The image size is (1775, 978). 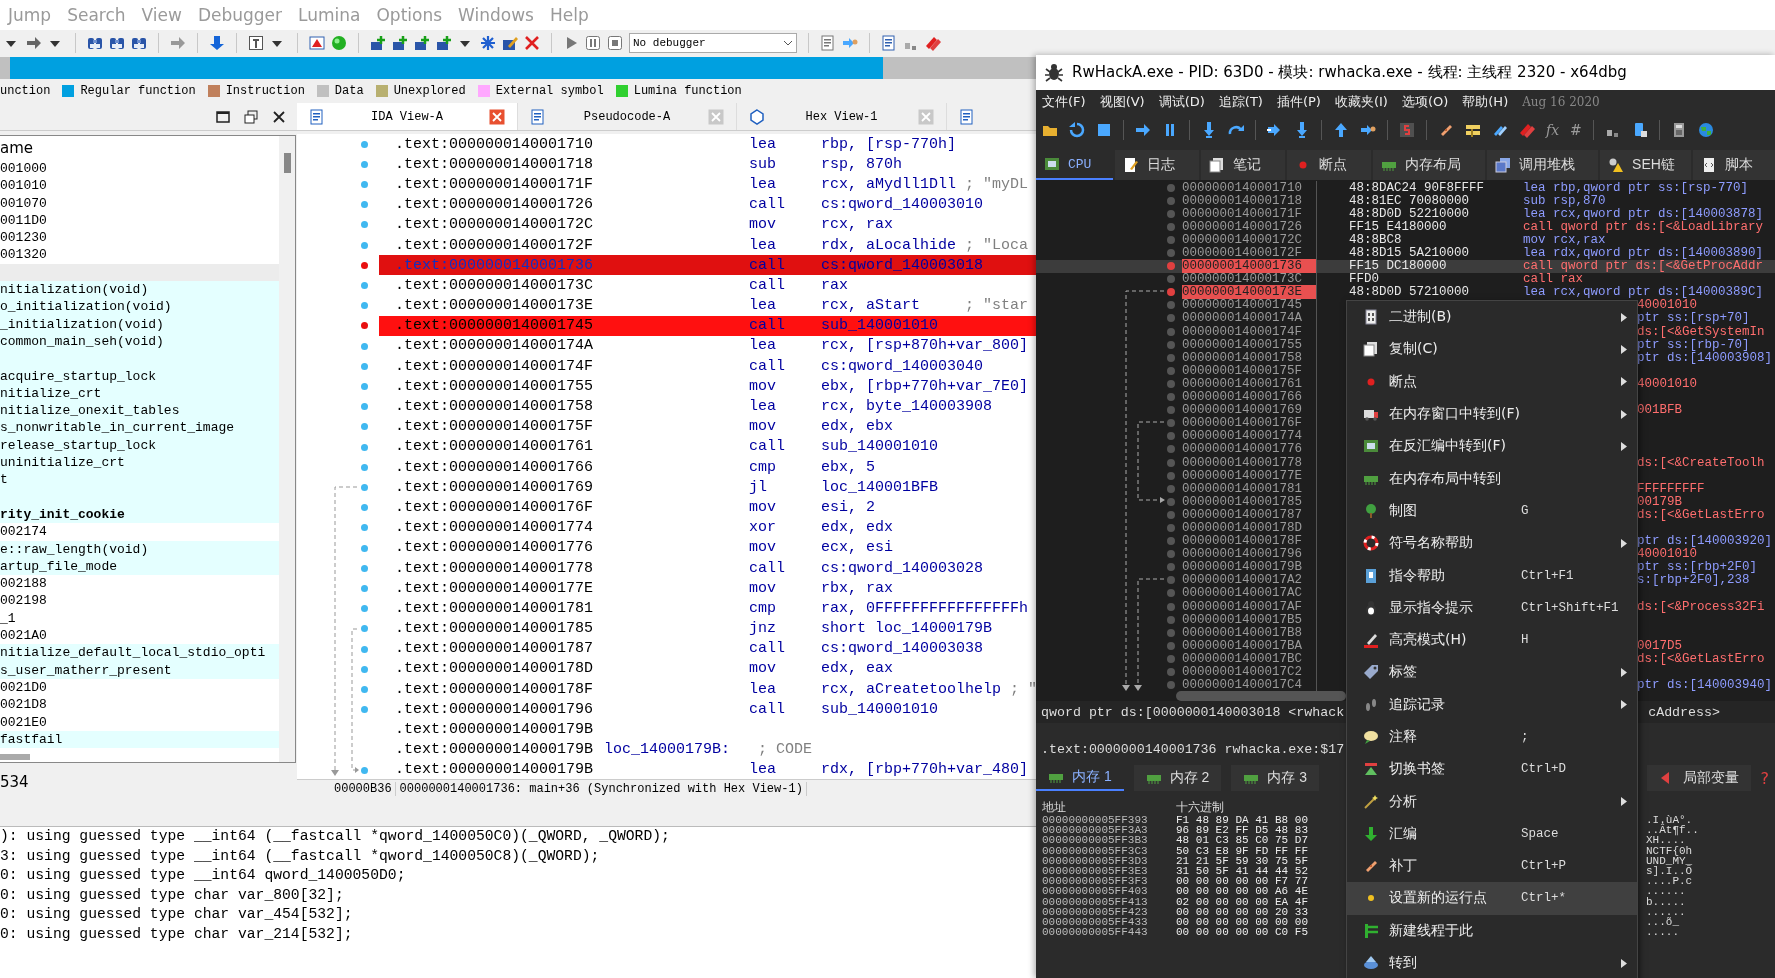 I want to click on function-row: nitialize_default_local_stdio_opti, so click(x=139, y=653).